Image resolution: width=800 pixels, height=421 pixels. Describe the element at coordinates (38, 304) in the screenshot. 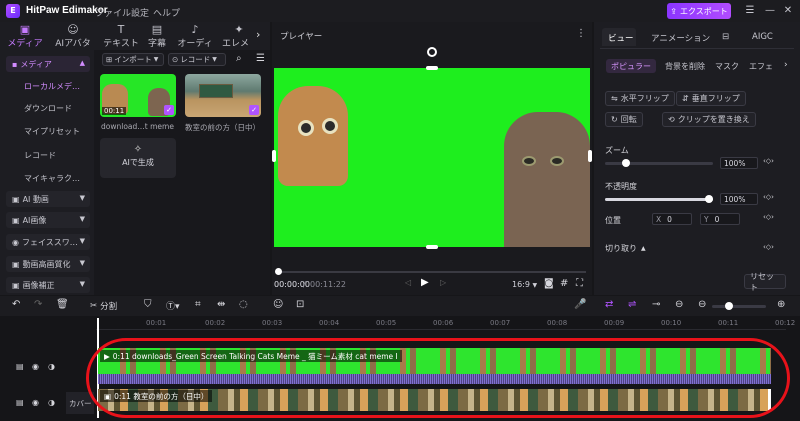

I see `redo-icon: ↷` at that location.